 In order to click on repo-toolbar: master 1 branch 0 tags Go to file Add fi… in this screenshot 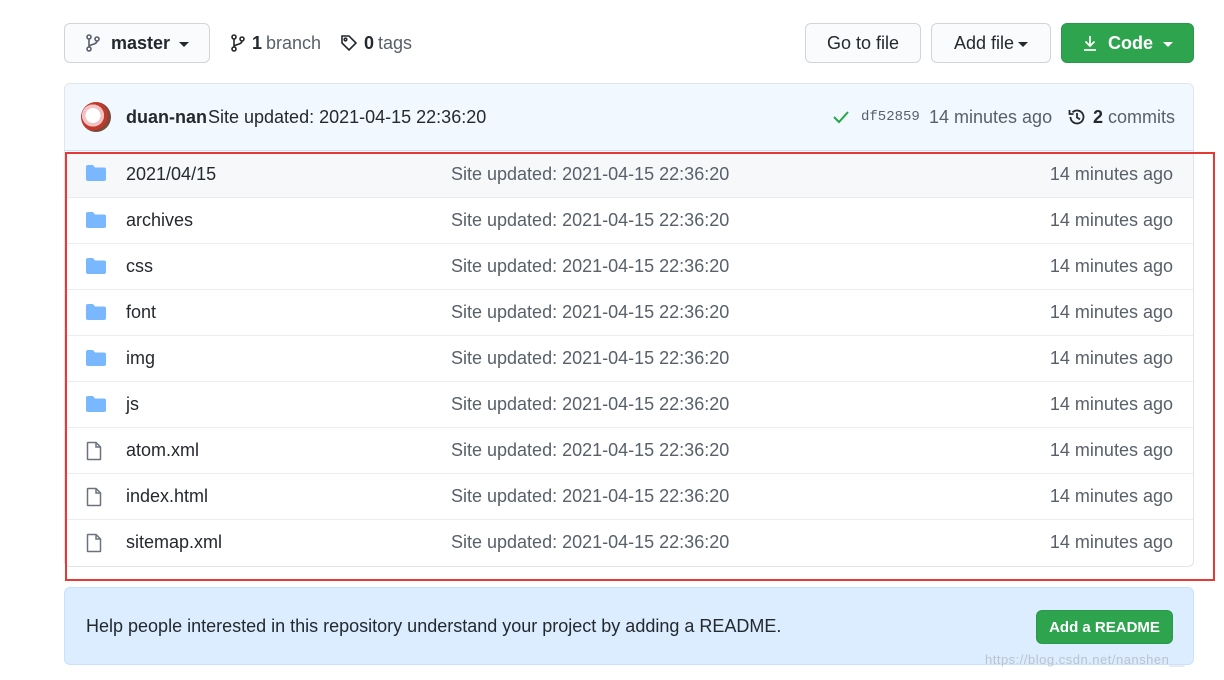, I will do `click(629, 43)`.